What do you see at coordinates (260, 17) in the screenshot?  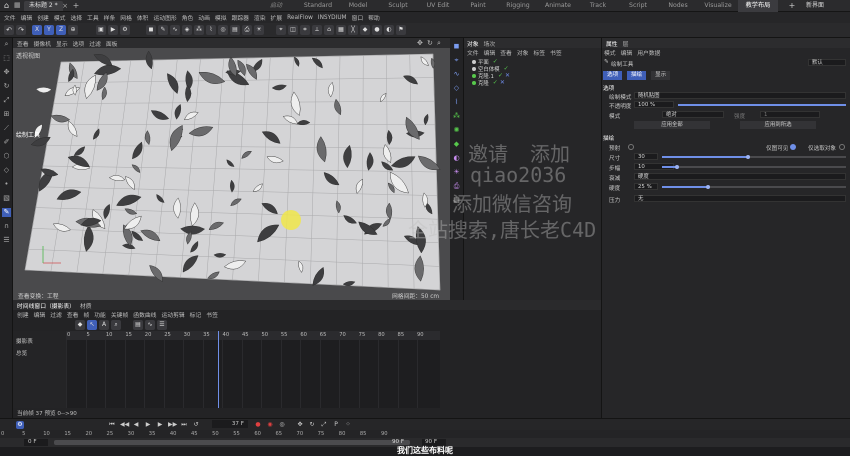 I see `menu-item: 渲染` at bounding box center [260, 17].